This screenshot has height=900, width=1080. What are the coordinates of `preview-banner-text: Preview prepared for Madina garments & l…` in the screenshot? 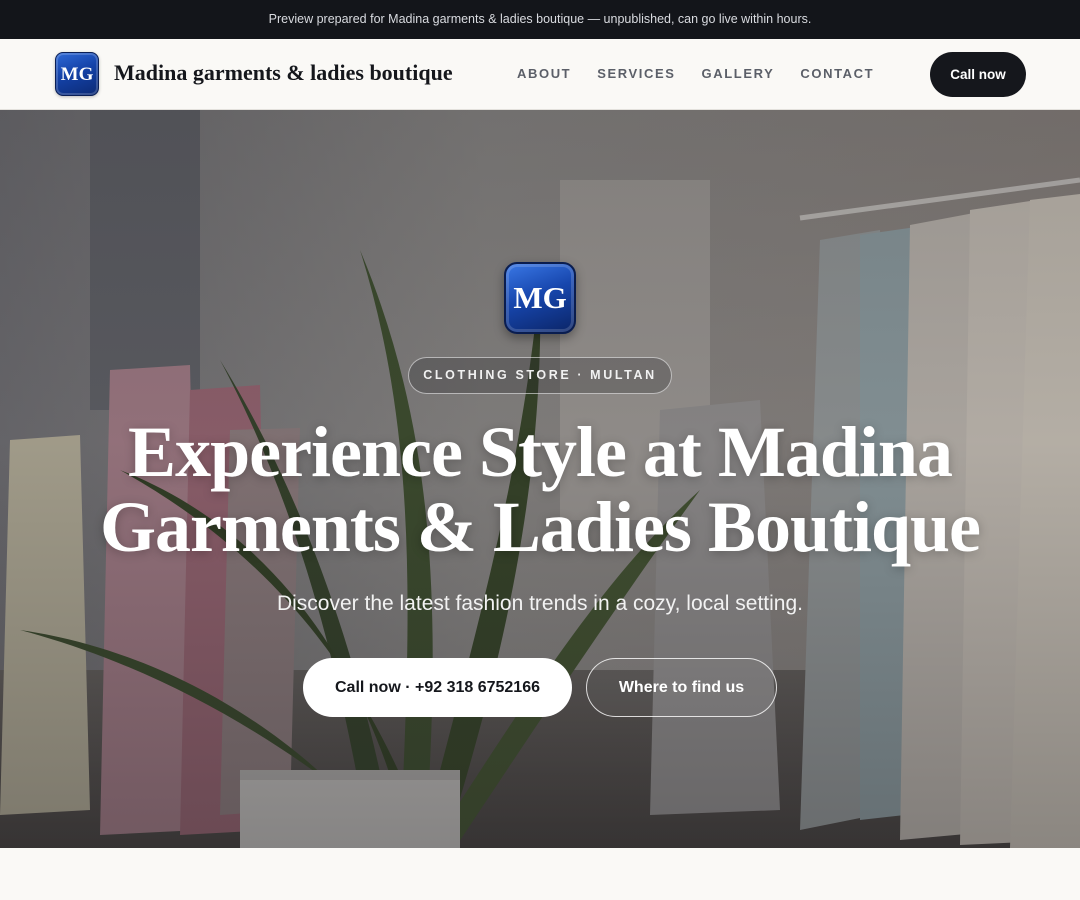 It's located at (540, 19).